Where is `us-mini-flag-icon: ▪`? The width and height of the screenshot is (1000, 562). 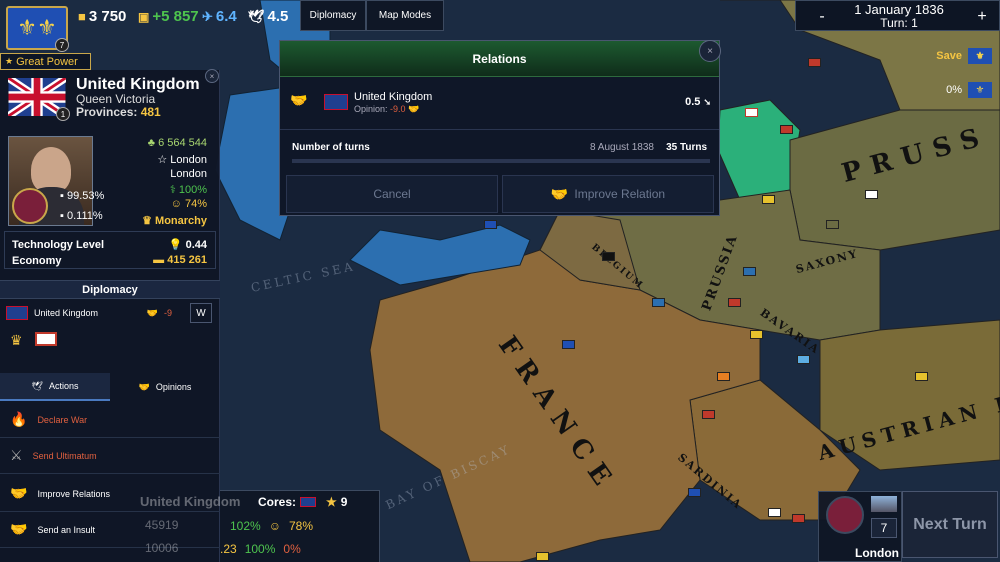 us-mini-flag-icon: ▪ is located at coordinates (62, 216).